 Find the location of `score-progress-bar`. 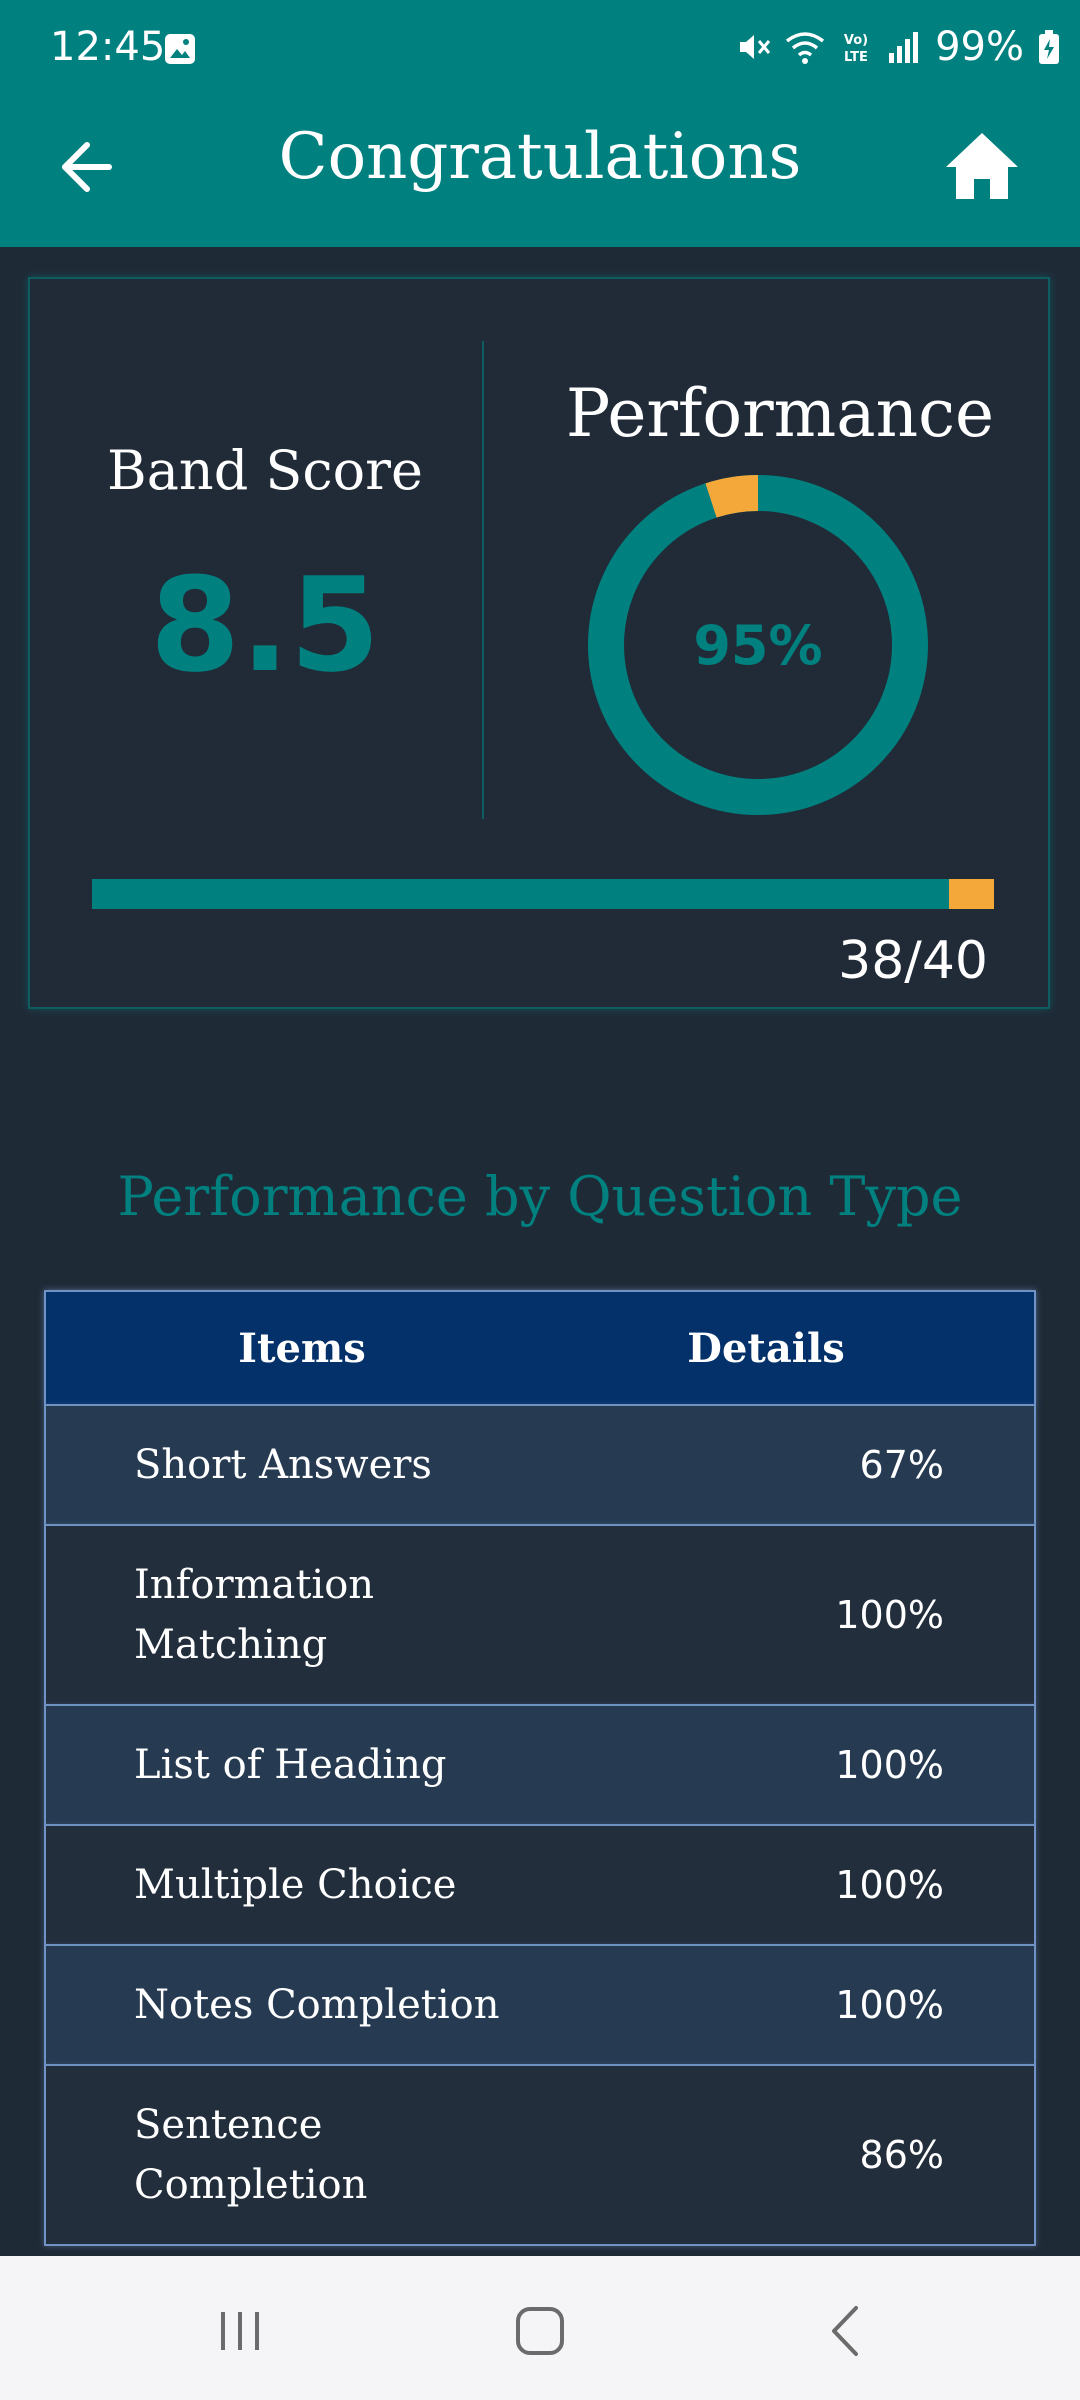

score-progress-bar is located at coordinates (543, 894).